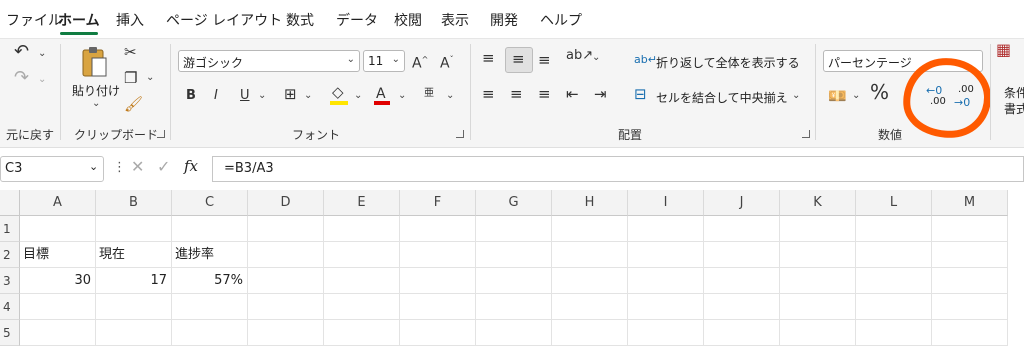 The width and height of the screenshot is (1024, 346). Describe the element at coordinates (894, 229) in the screenshot. I see `cell-l1` at that location.